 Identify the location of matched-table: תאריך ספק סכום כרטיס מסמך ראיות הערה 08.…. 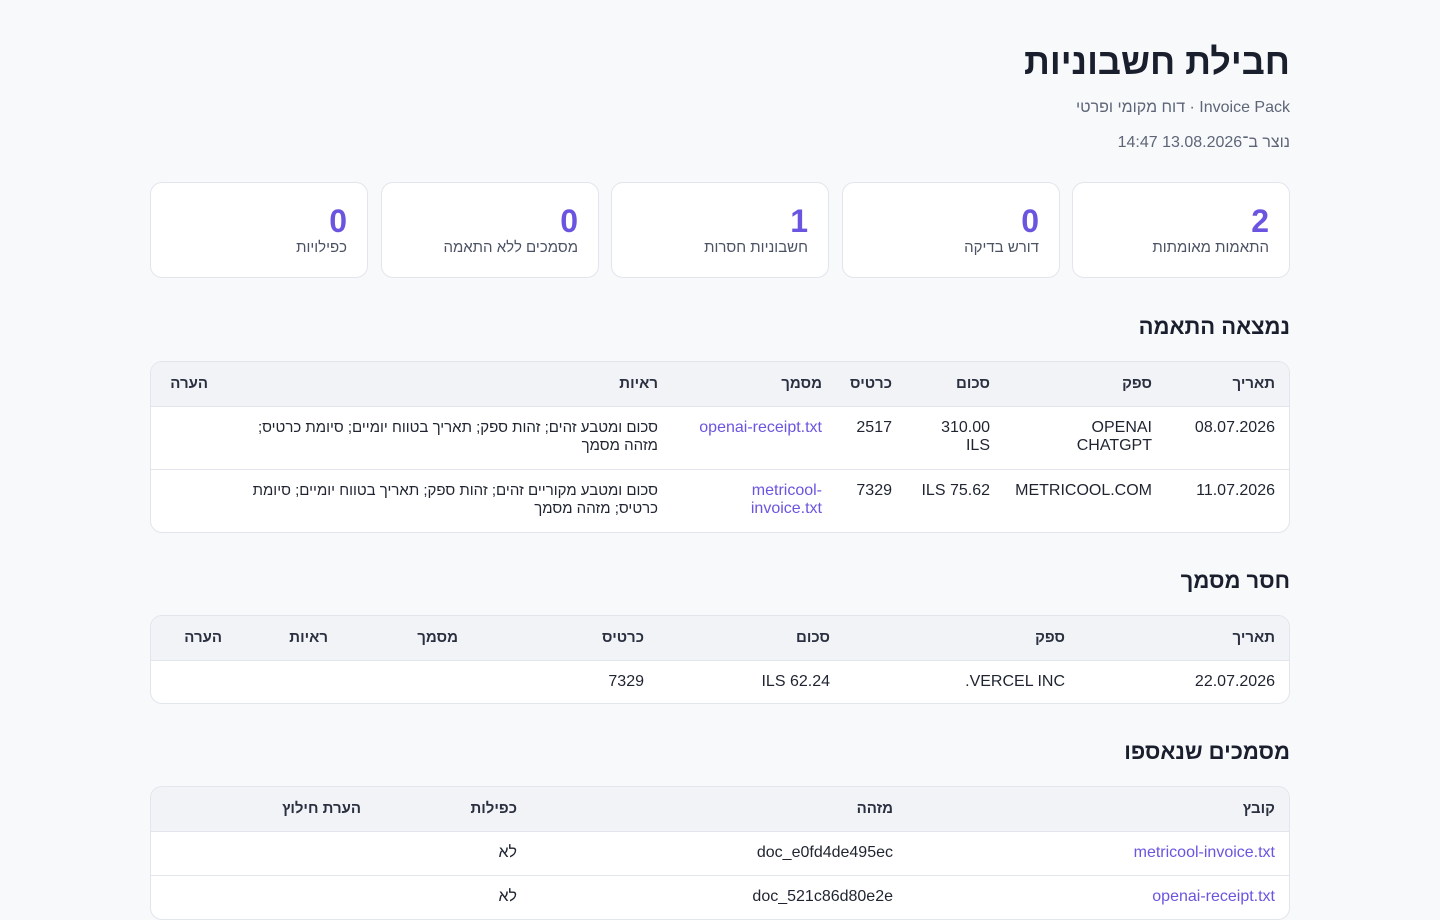
(720, 447).